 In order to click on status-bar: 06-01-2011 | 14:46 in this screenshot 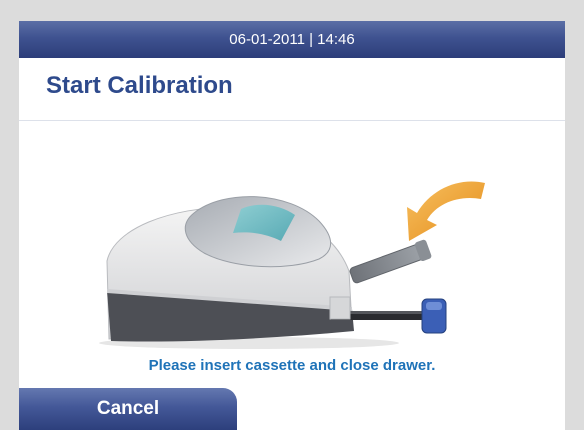, I will do `click(292, 39)`.